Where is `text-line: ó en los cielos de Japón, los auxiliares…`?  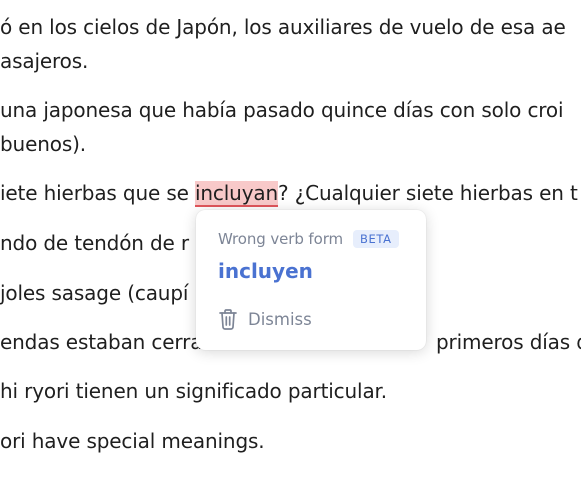
text-line: ó en los cielos de Japón, los auxiliares… is located at coordinates (283, 27).